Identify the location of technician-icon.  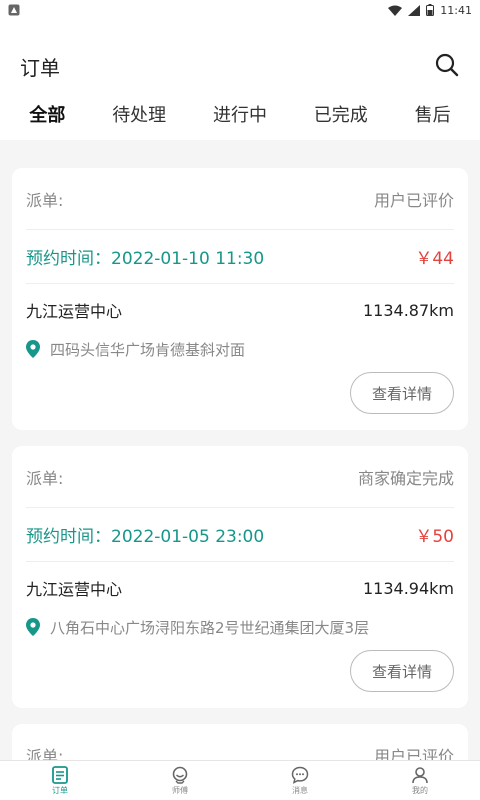
(180, 775).